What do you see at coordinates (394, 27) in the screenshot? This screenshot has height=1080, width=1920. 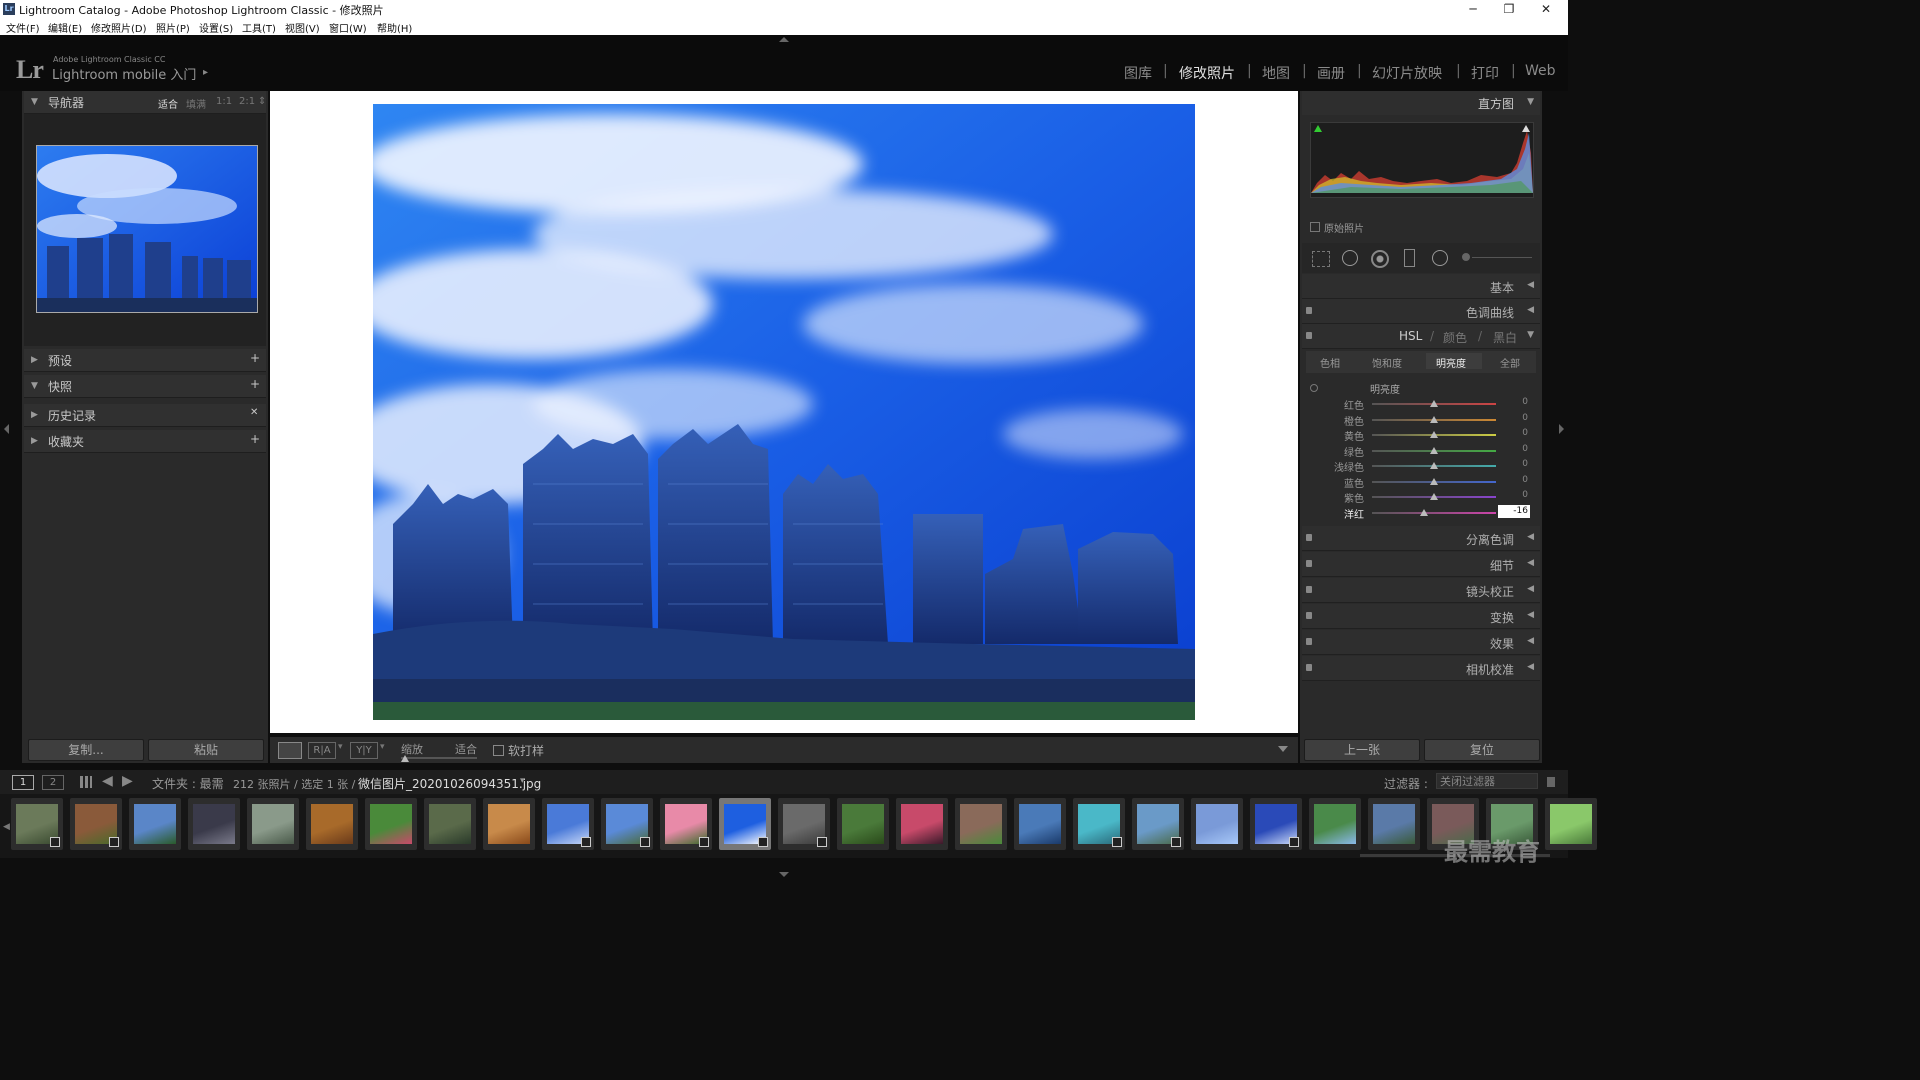 I see `menu-help: 帮助(H)` at bounding box center [394, 27].